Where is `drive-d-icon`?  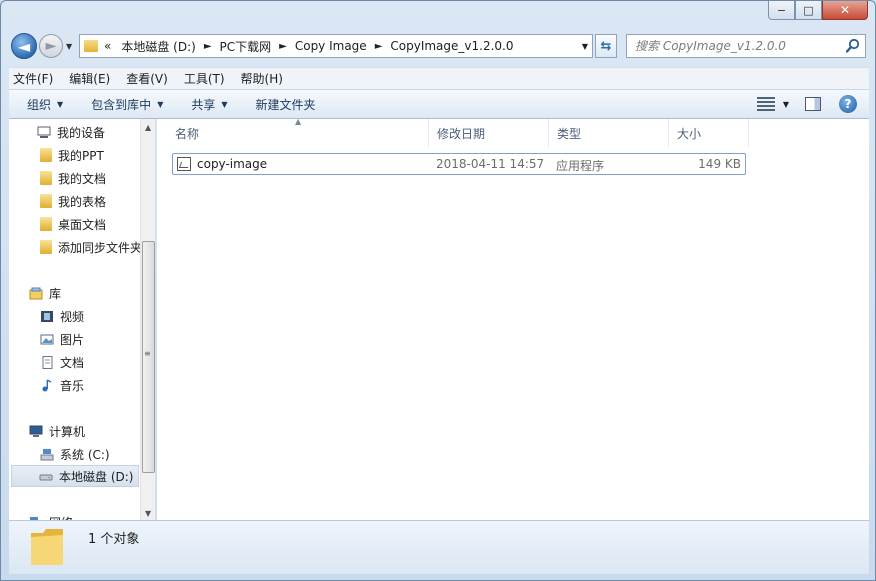 drive-d-icon is located at coordinates (46, 477).